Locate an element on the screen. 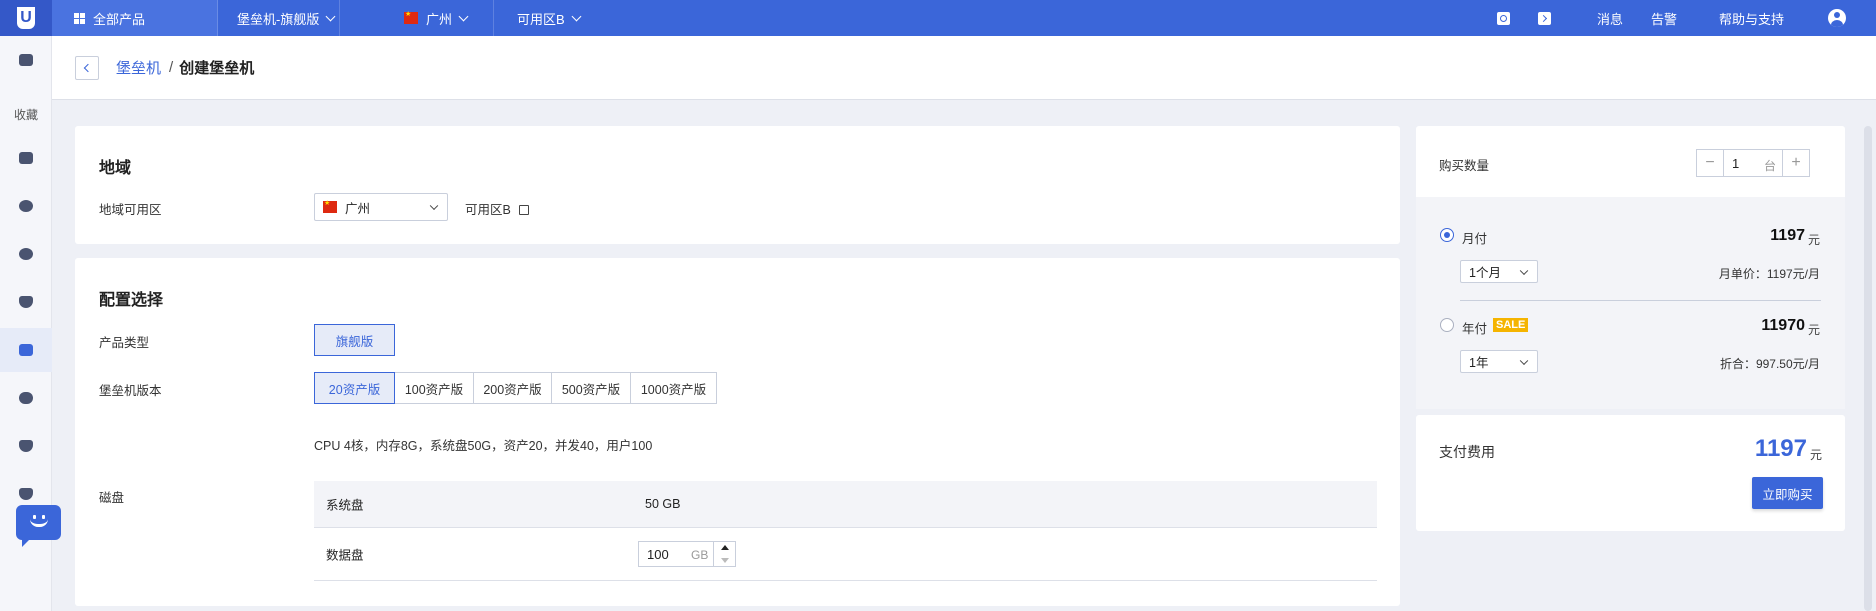 The image size is (1876, 611). version-label: 堡垒机版本 is located at coordinates (130, 391).